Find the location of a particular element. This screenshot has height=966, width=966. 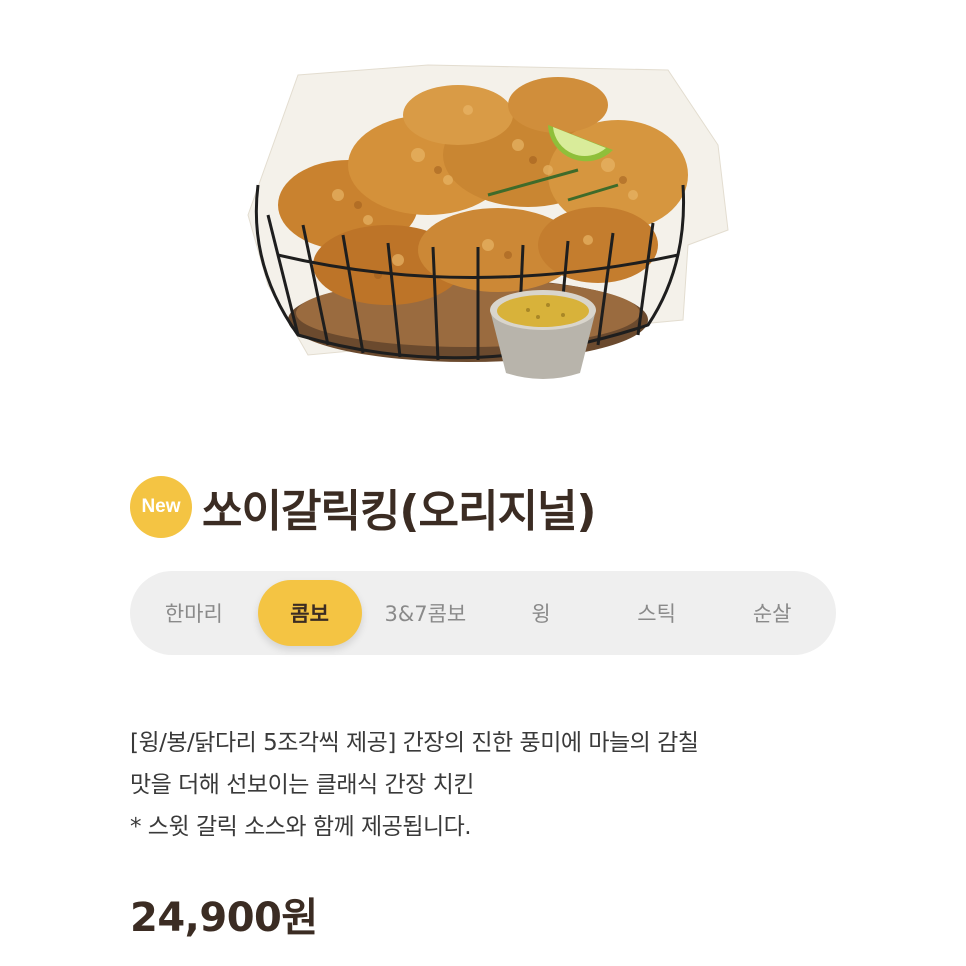

product-title-row: New 쏘이갈릭킹(오리지널) is located at coordinates (363, 507).